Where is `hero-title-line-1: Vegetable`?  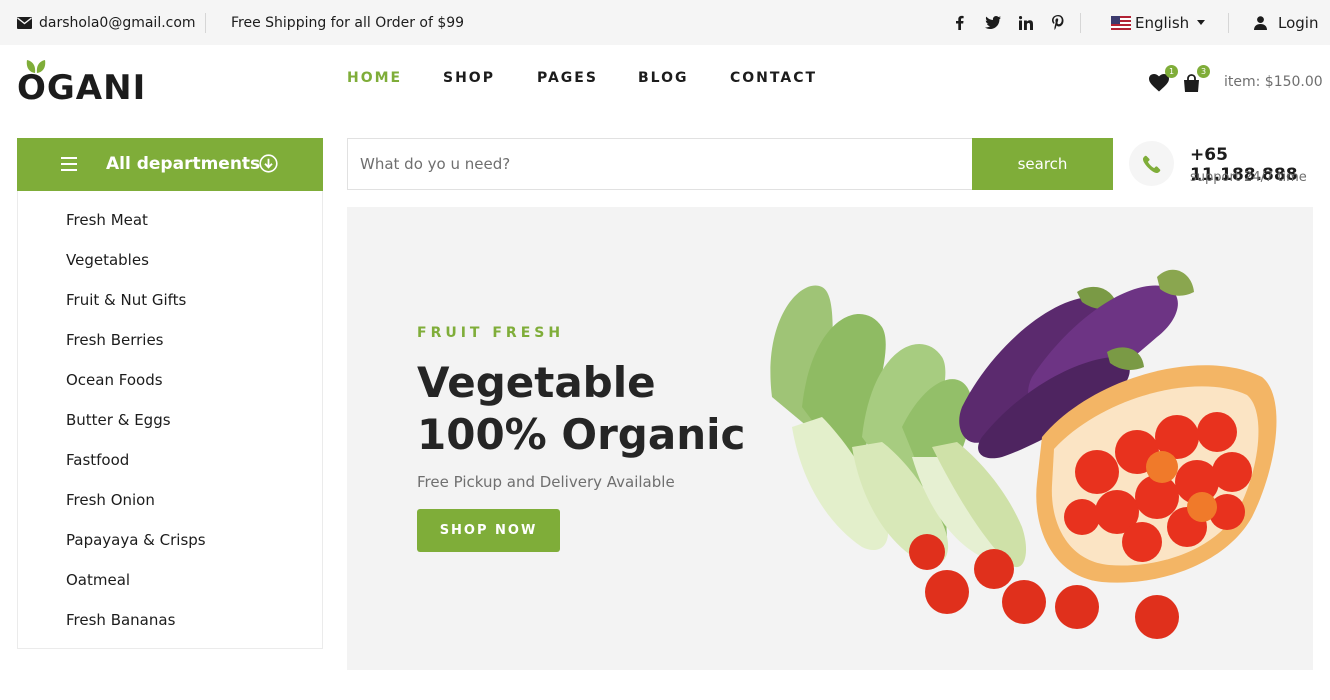
hero-title-line-1: Vegetable is located at coordinates (536, 382).